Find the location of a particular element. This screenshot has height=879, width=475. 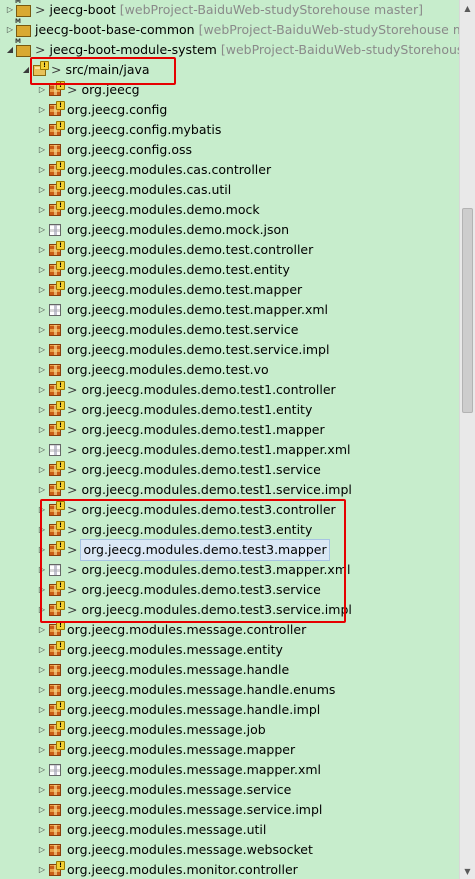

scrollbar-thumb is located at coordinates (467, 310).